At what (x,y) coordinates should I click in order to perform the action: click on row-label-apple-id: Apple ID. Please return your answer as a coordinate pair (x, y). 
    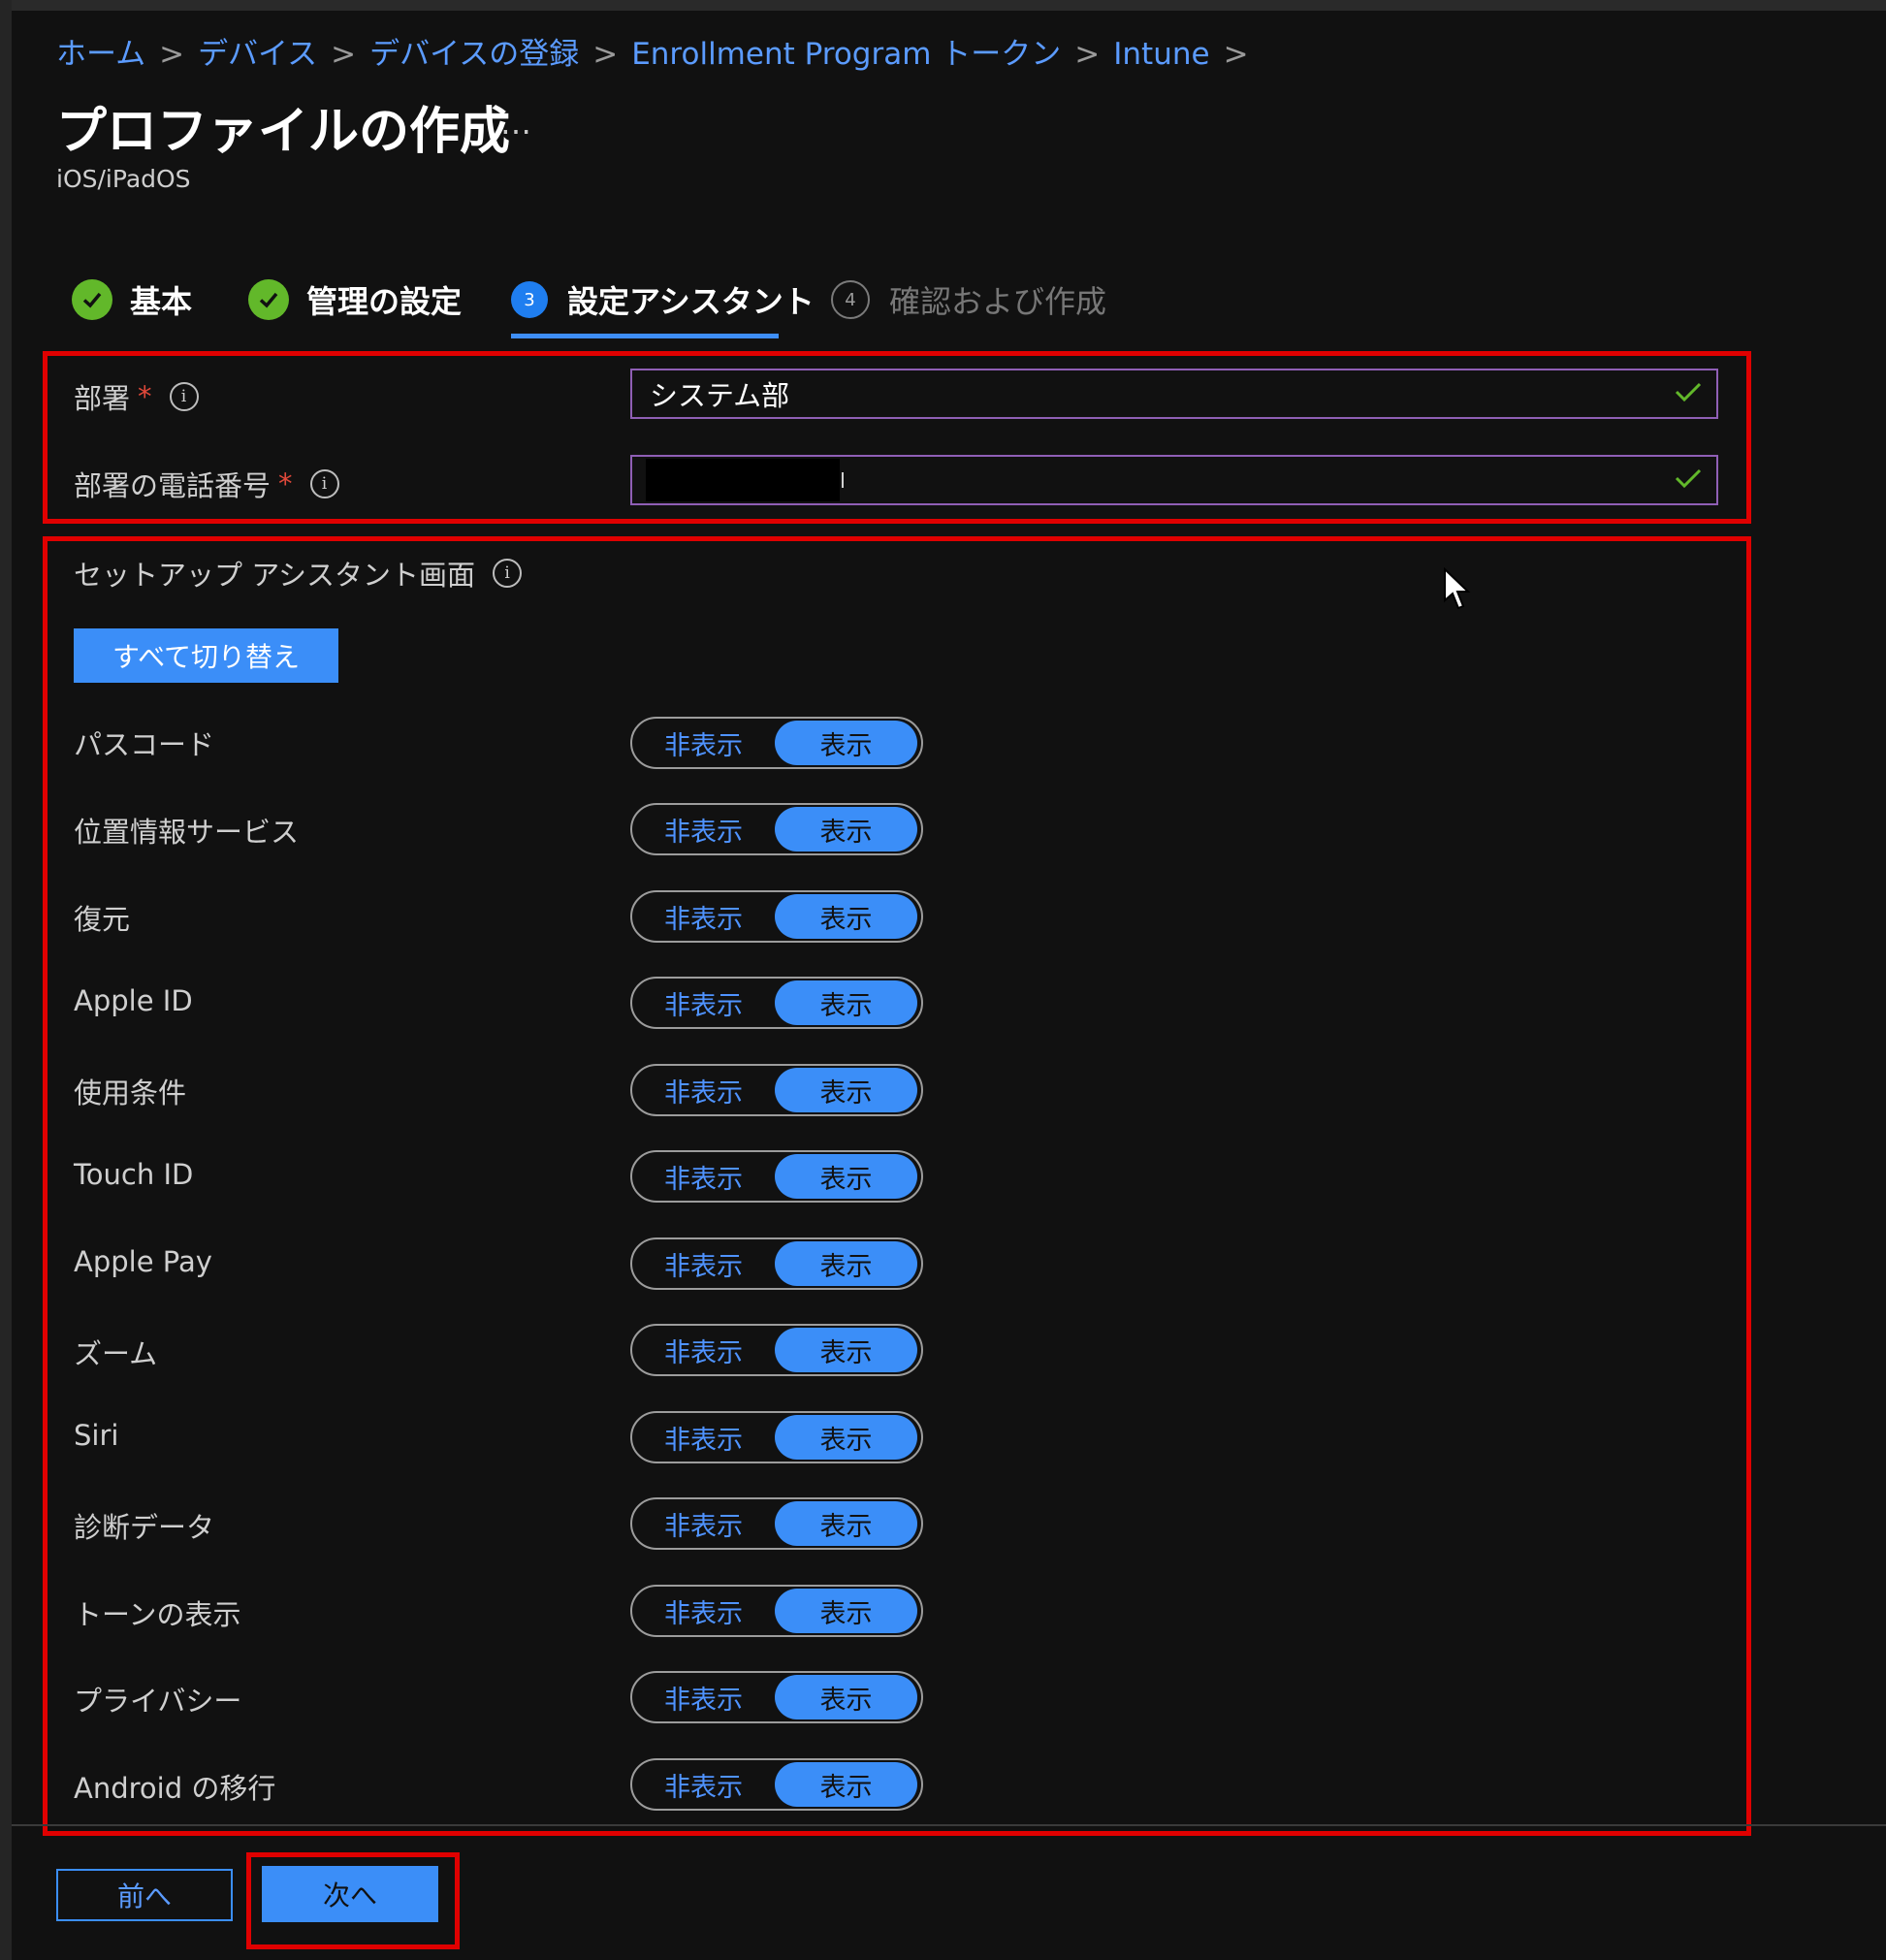
    Looking at the image, I should click on (133, 1000).